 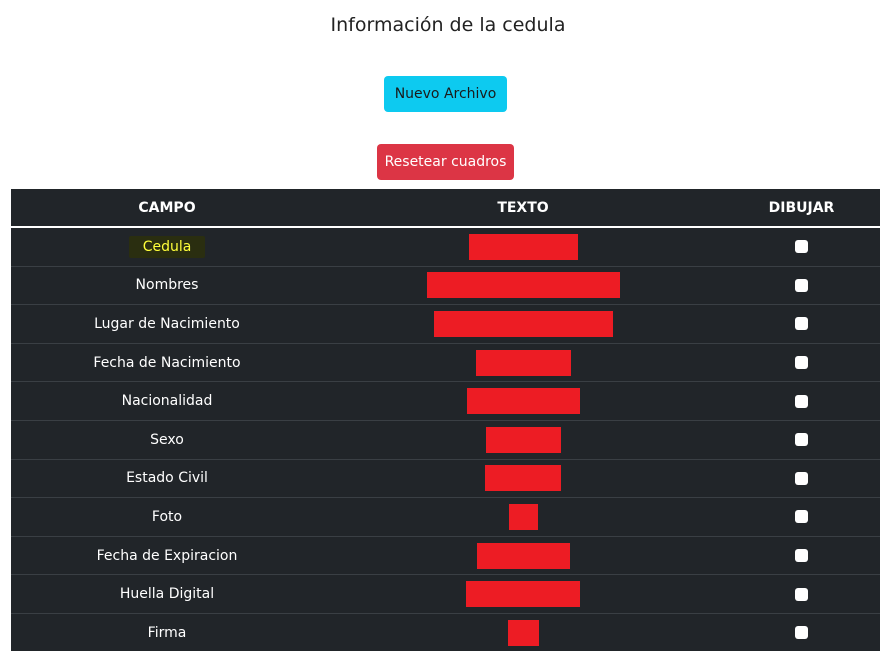 I want to click on table-row: Foto, so click(x=445, y=517).